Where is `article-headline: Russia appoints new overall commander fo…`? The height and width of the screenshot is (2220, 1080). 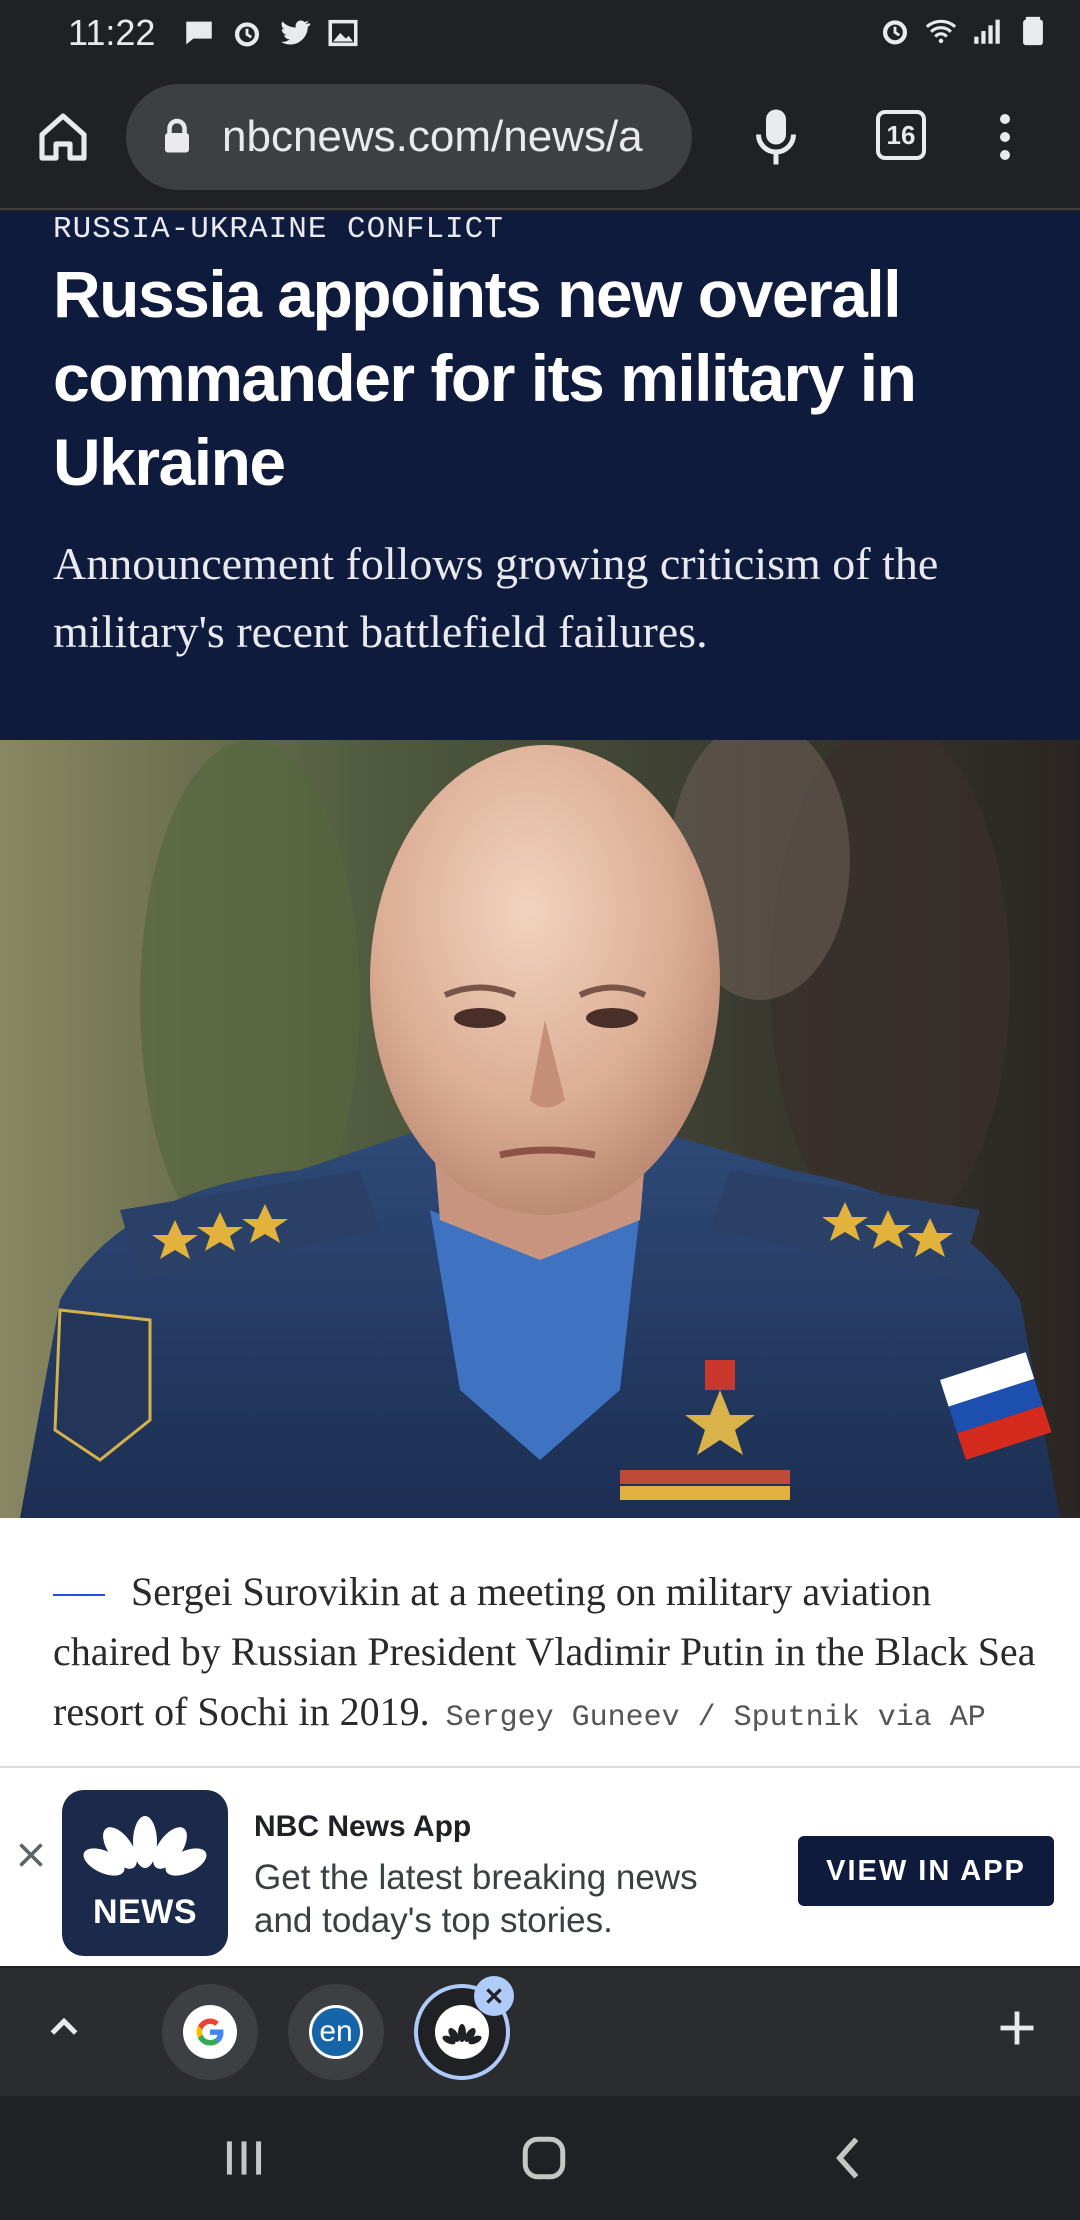
article-headline: Russia appoints new overall commander fo… is located at coordinates (485, 378).